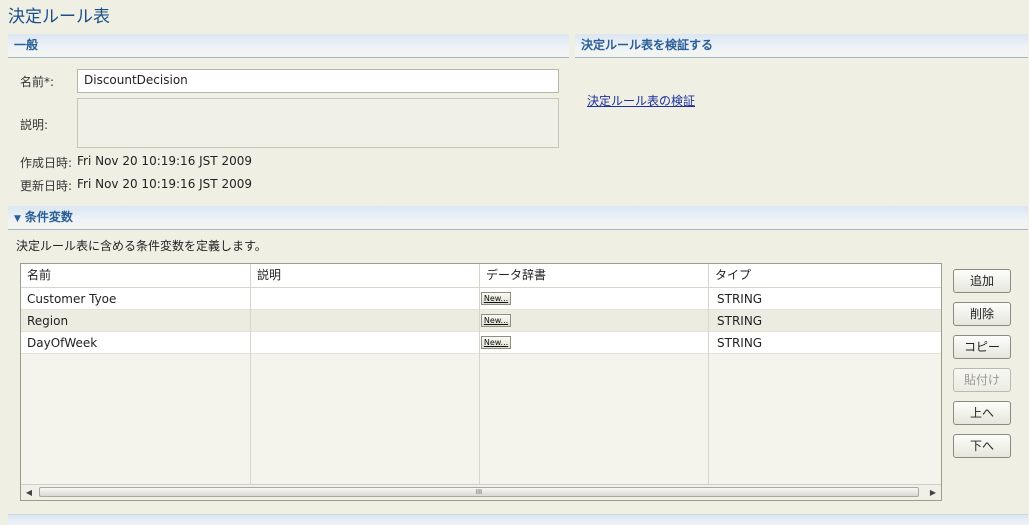  What do you see at coordinates (17, 219) in the screenshot?
I see `collapse-triangle-icon: ▼` at bounding box center [17, 219].